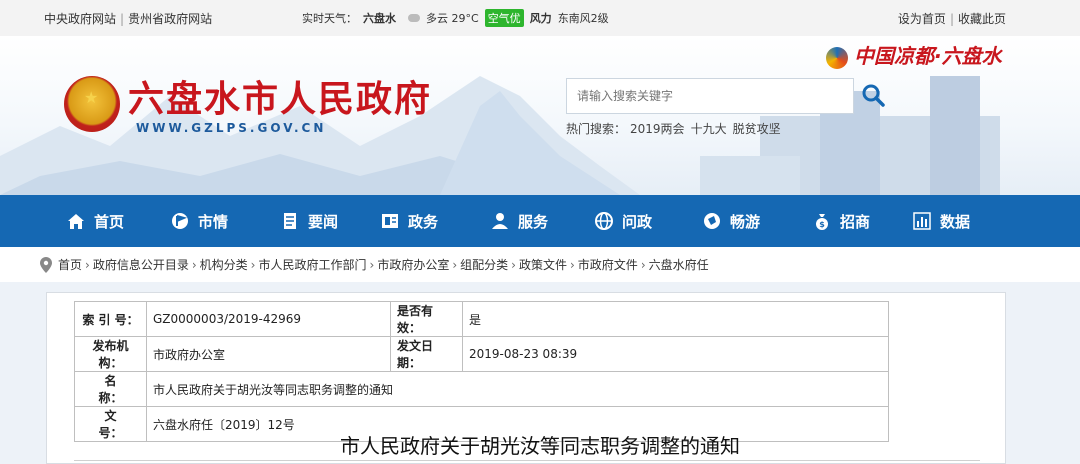 The image size is (1080, 464). I want to click on issue-date-value: 2019-08-23 08:39, so click(675, 354).